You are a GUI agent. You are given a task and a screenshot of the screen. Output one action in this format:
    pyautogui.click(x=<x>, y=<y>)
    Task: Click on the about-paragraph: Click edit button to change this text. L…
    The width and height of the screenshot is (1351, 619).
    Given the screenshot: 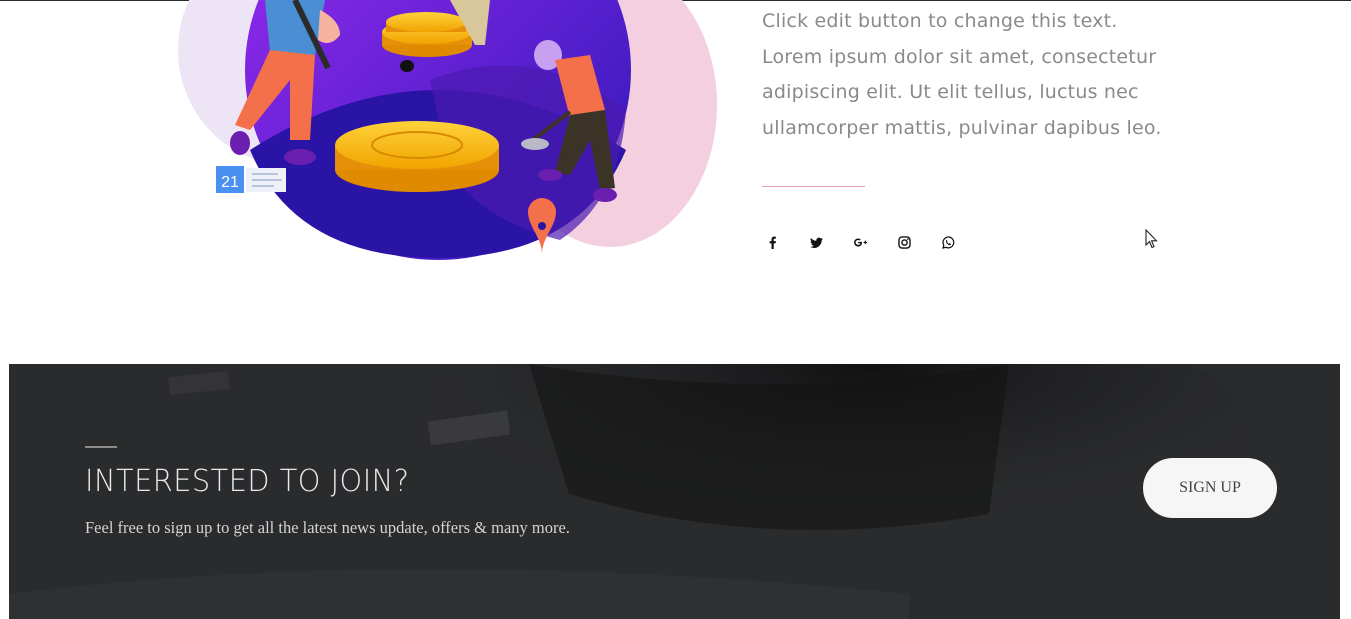 What is the action you would take?
    pyautogui.click(x=977, y=75)
    